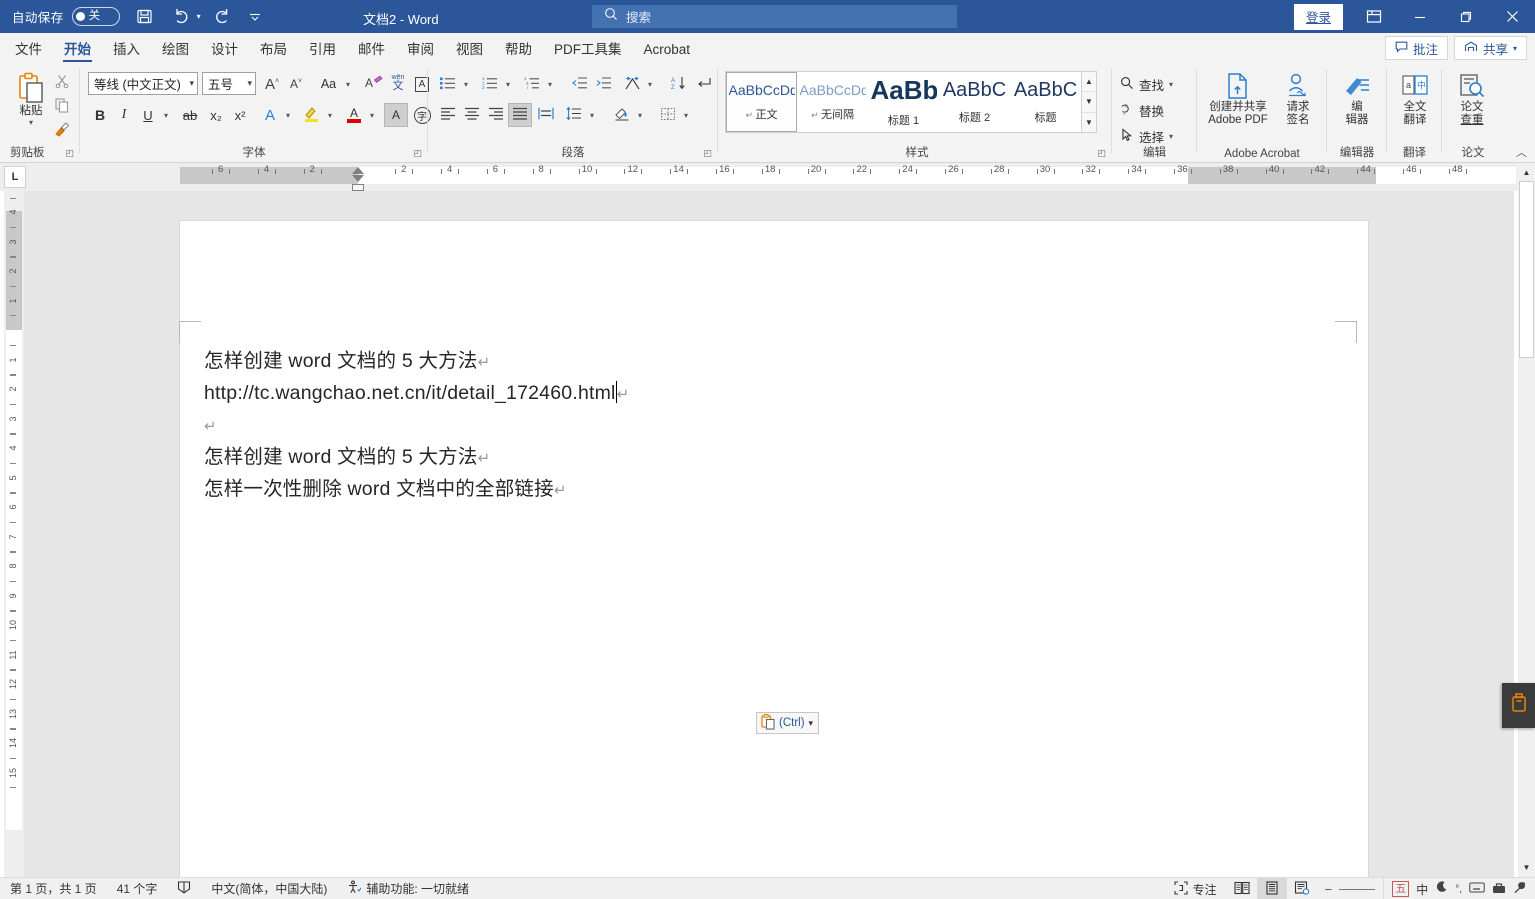  Describe the element at coordinates (145, 17) in the screenshot. I see `save-icon` at that location.